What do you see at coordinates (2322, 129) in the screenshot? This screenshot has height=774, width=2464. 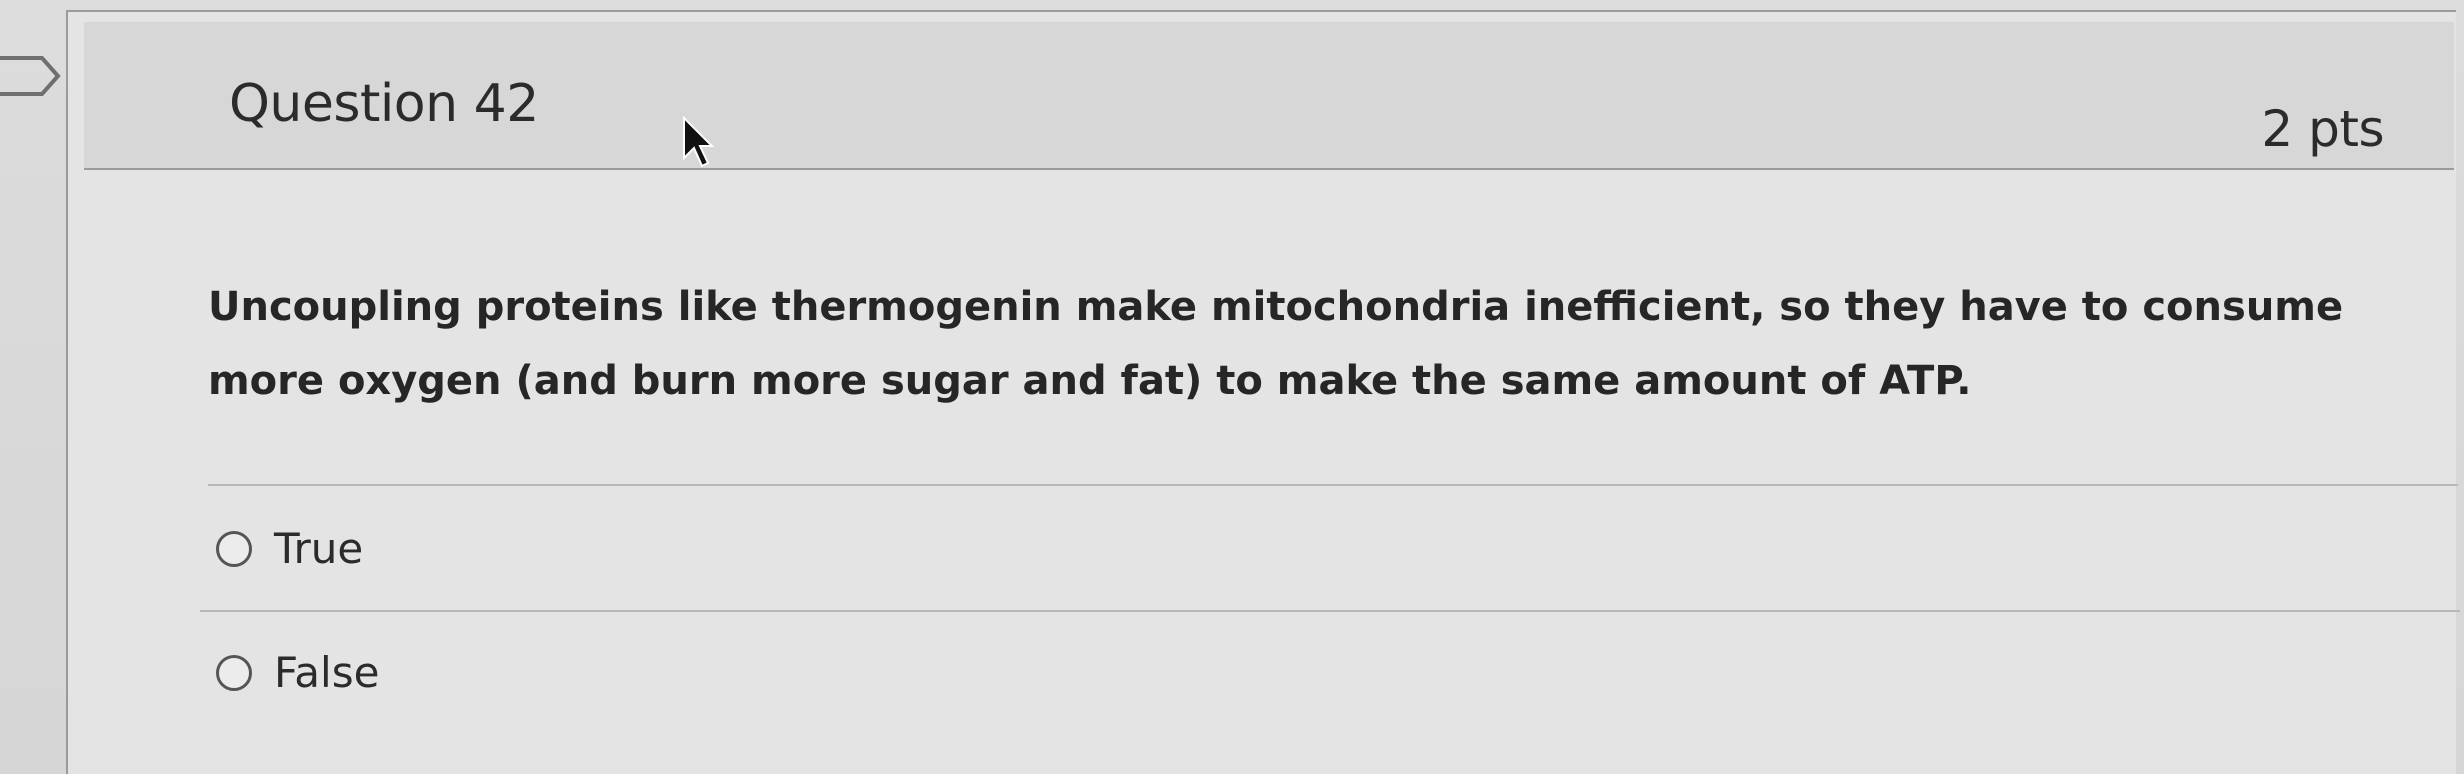 I see `question-points: 2 pts` at bounding box center [2322, 129].